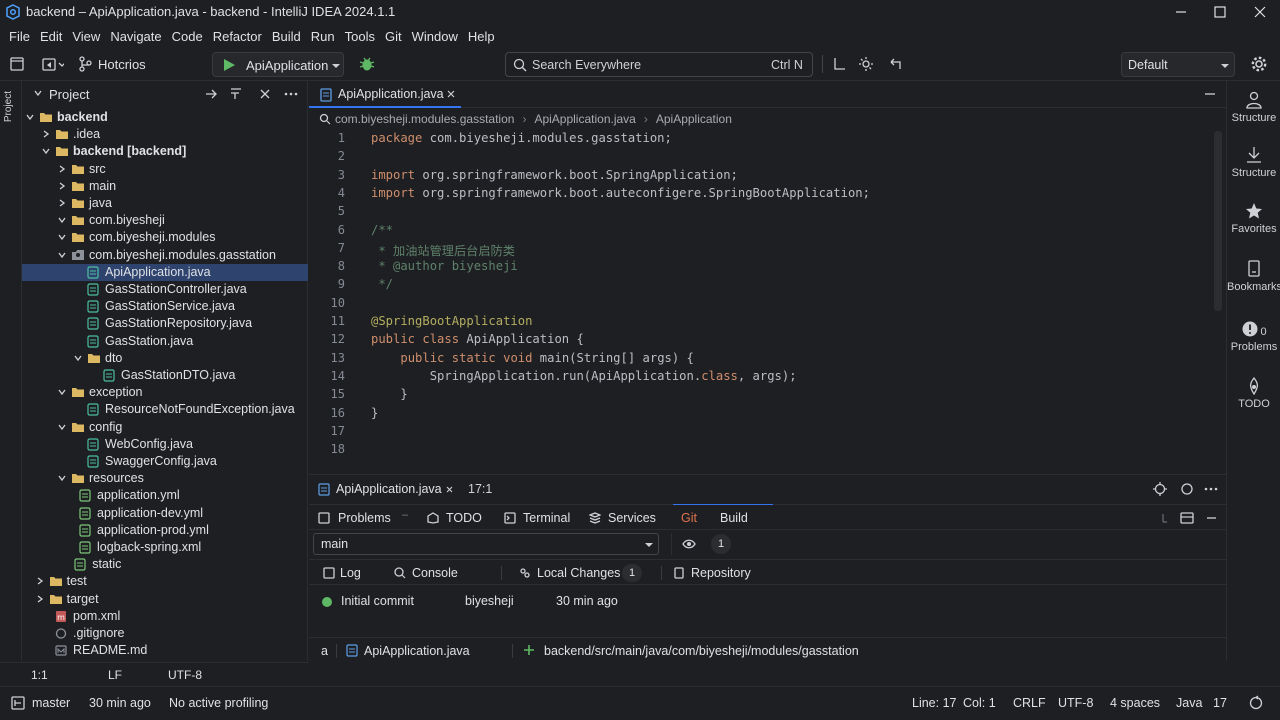 This screenshot has width=1280, height=720. I want to click on locate-icon, so click(211, 94).